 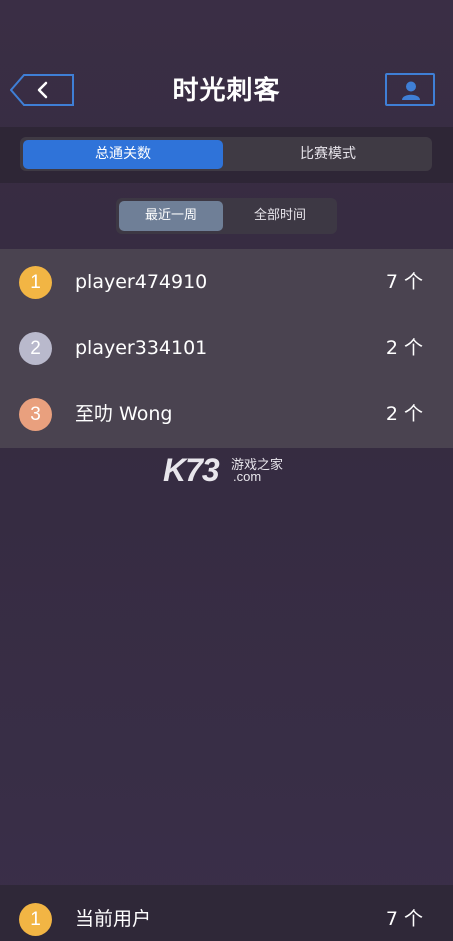 I want to click on current-user-row: 1 当前用户 7 个, so click(x=226, y=913).